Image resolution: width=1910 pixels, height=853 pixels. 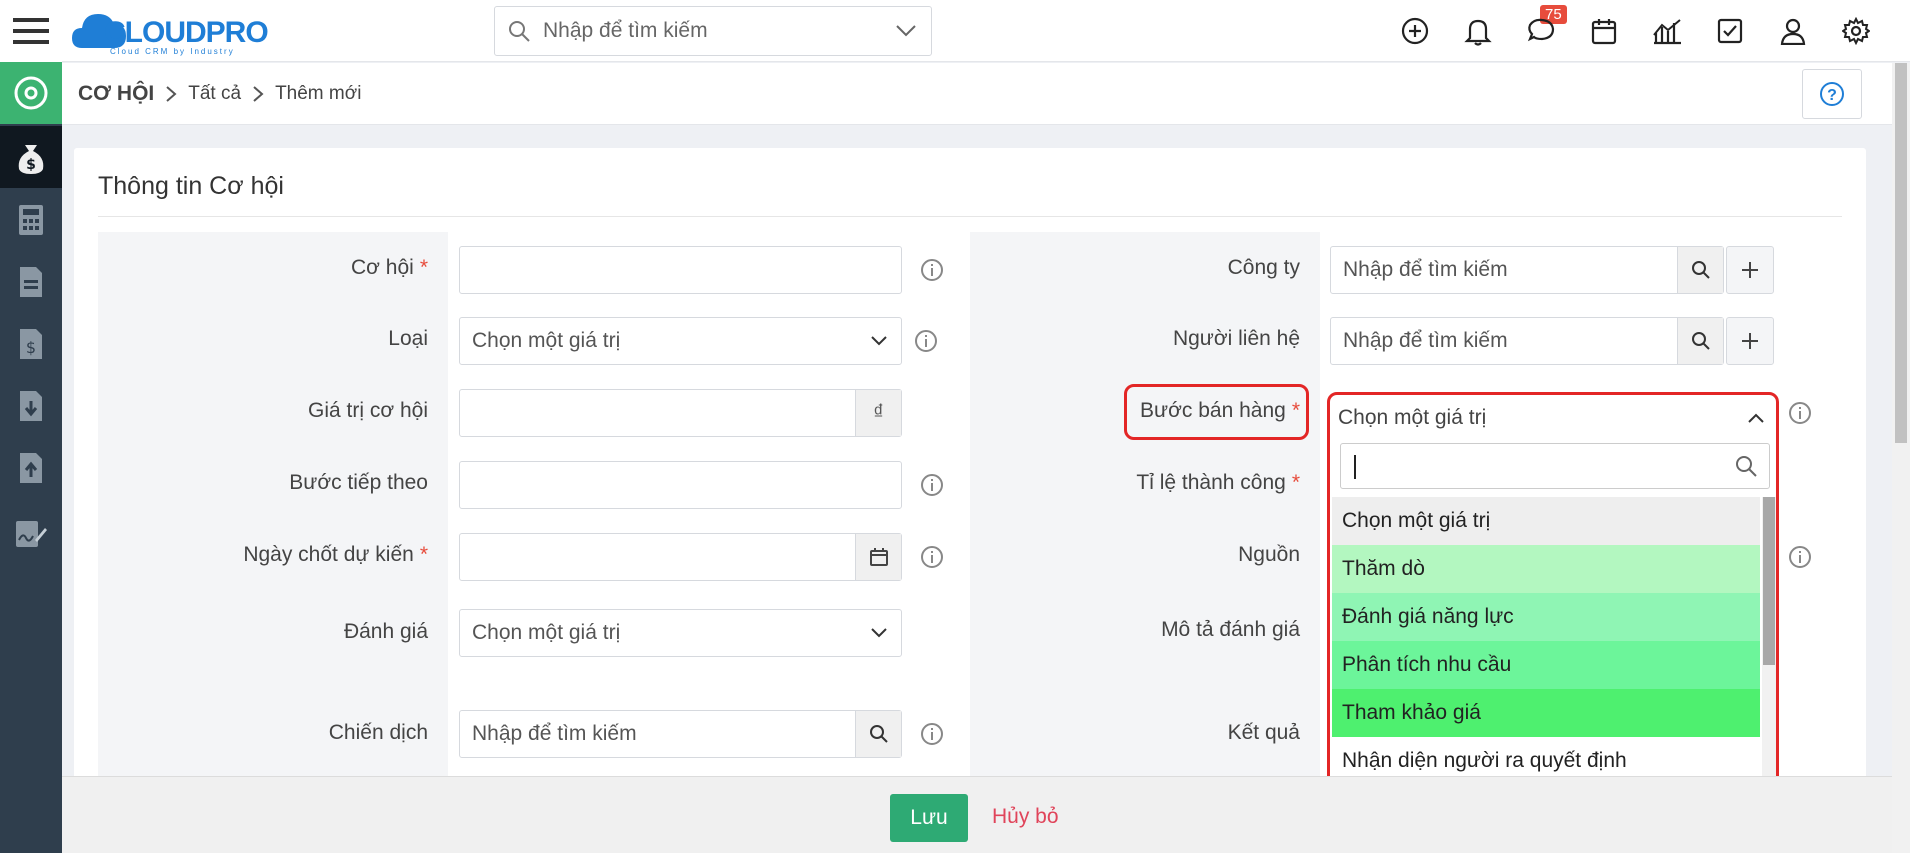 I want to click on checkbox-icon, so click(x=1730, y=31).